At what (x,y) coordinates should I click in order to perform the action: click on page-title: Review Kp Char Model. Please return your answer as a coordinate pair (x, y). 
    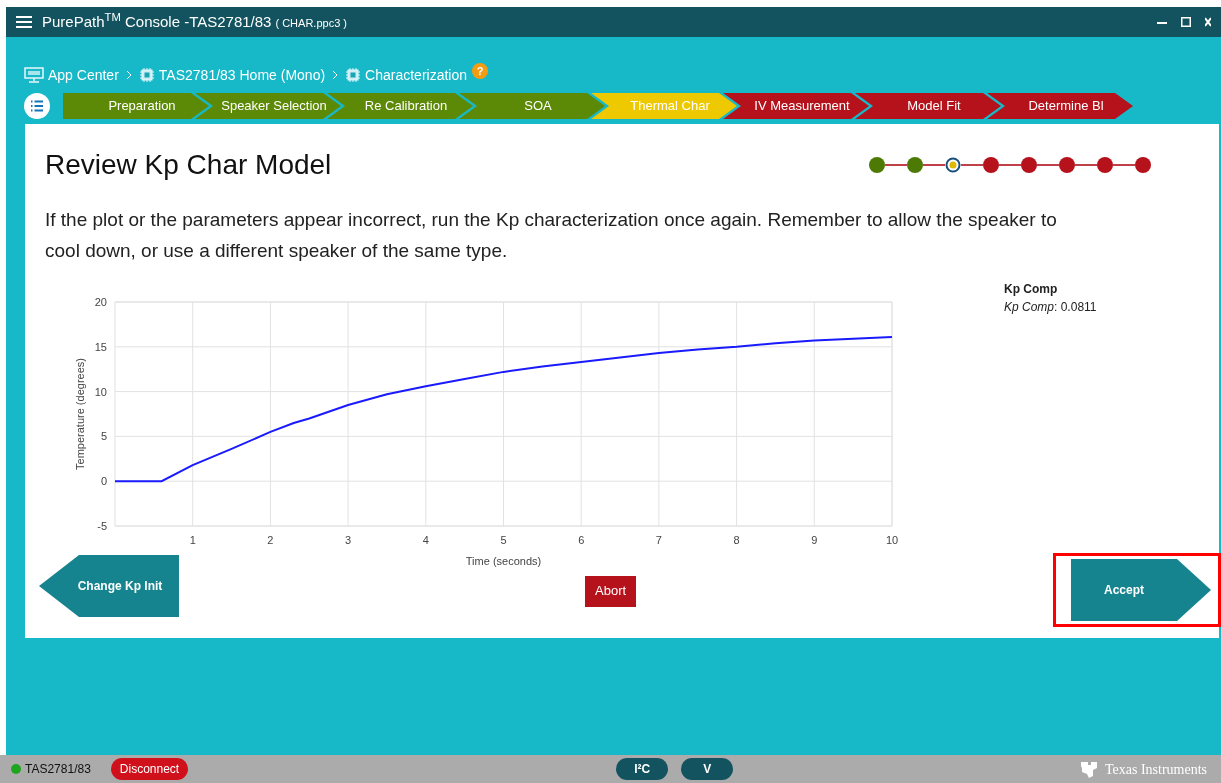
    Looking at the image, I should click on (188, 165).